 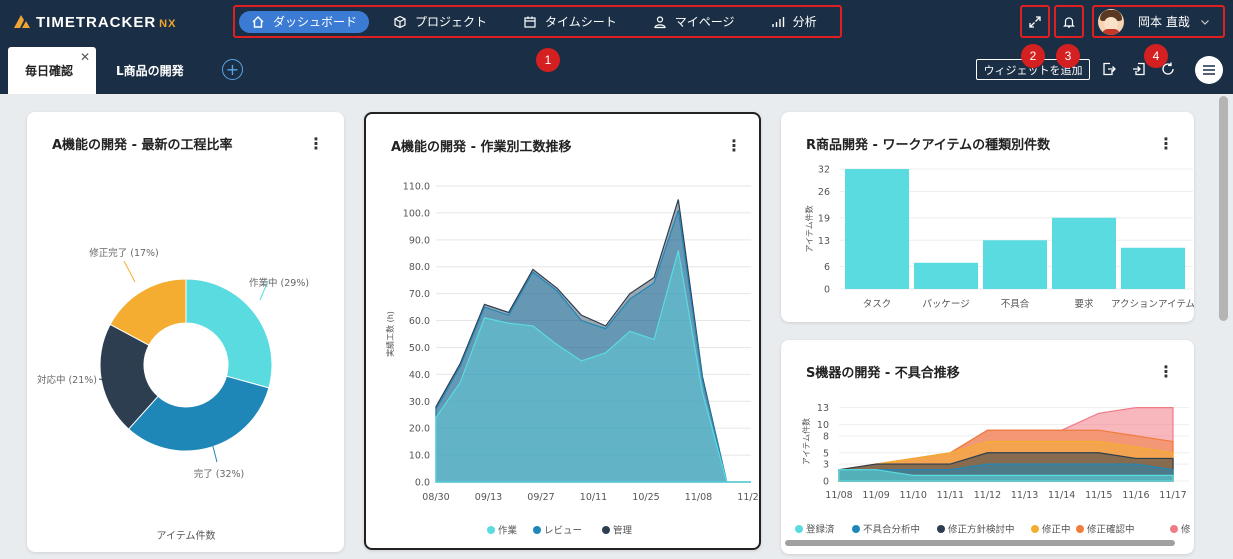 I want to click on x-tick-label: 11/14, so click(x=1061, y=495).